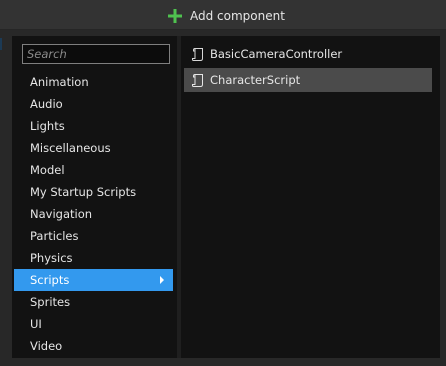 Image resolution: width=446 pixels, height=366 pixels. Describe the element at coordinates (93, 104) in the screenshot. I see `category-item-audio: Audio` at that location.